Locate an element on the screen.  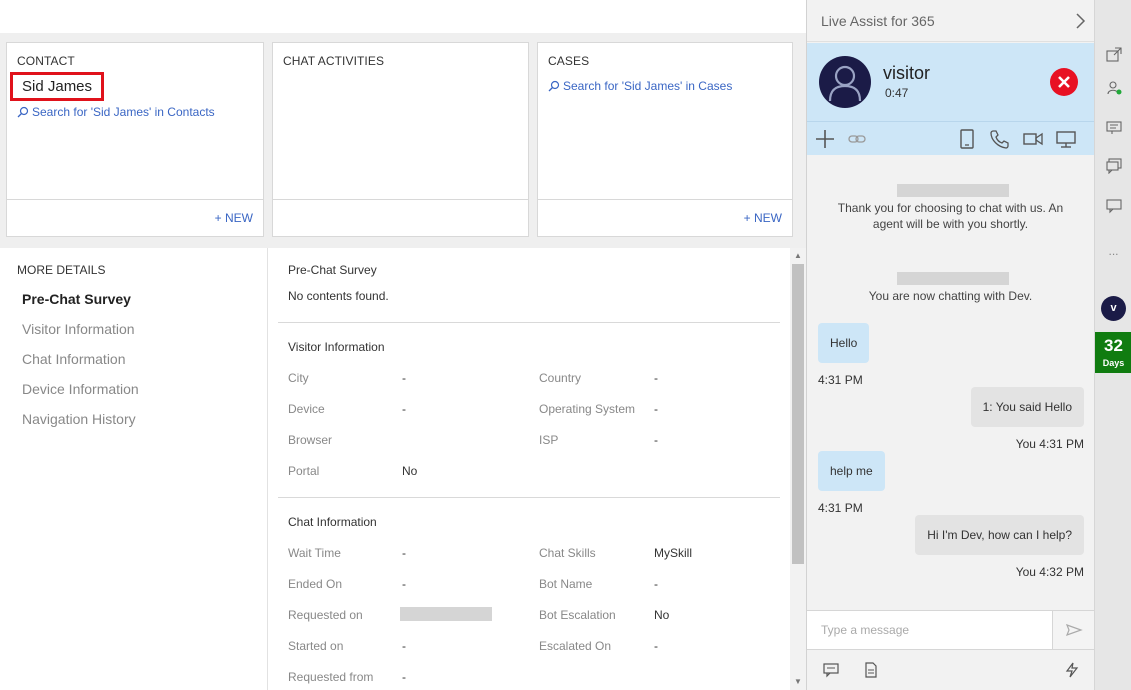
message-composer is located at coordinates (950, 630).